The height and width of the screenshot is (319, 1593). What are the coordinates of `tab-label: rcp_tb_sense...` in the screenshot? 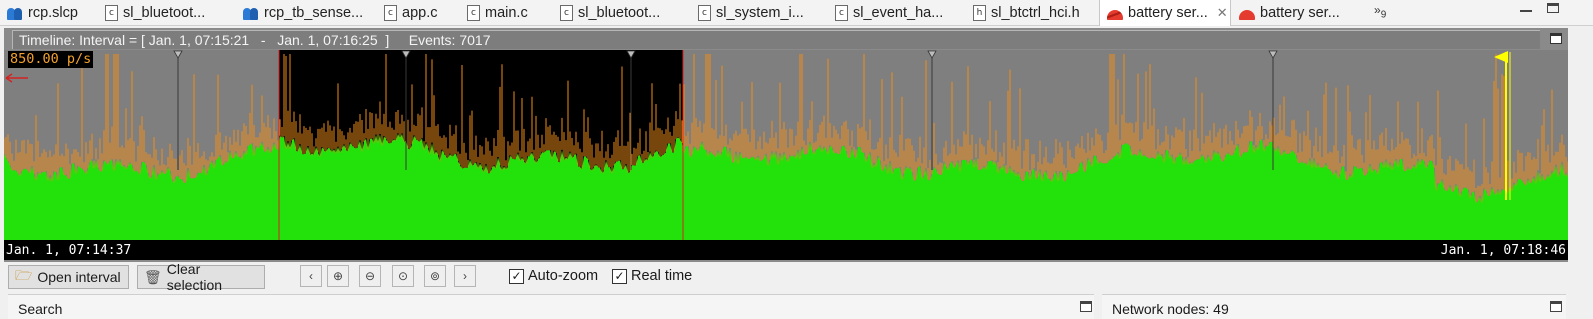 It's located at (314, 13).